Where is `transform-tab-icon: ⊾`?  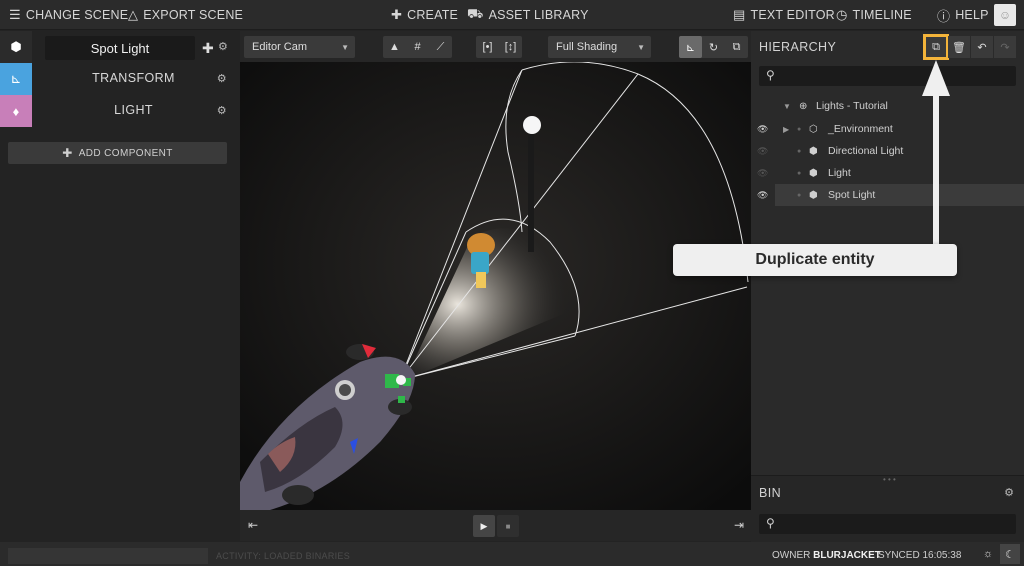
transform-tab-icon: ⊾ is located at coordinates (16, 79).